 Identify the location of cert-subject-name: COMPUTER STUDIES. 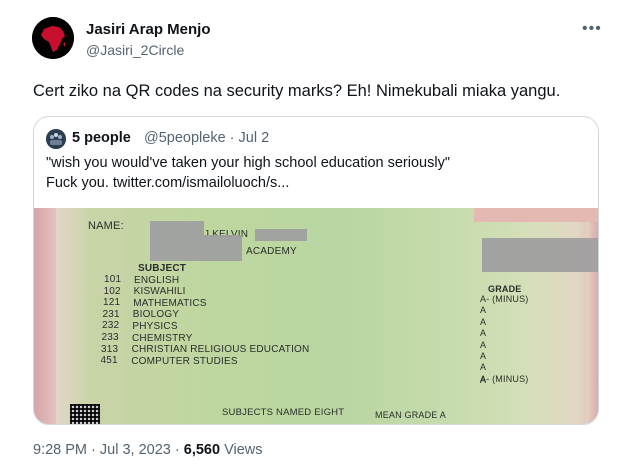
(184, 361).